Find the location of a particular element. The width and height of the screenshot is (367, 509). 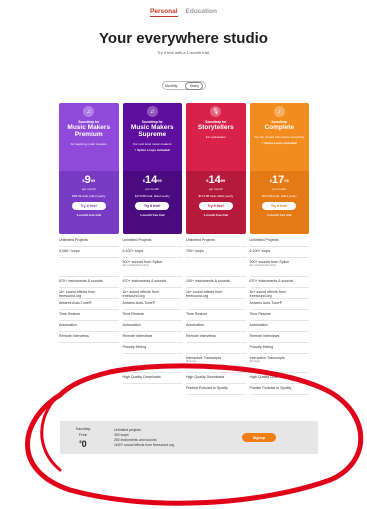

plan-tabs: Personal Education is located at coordinates (183, 12).